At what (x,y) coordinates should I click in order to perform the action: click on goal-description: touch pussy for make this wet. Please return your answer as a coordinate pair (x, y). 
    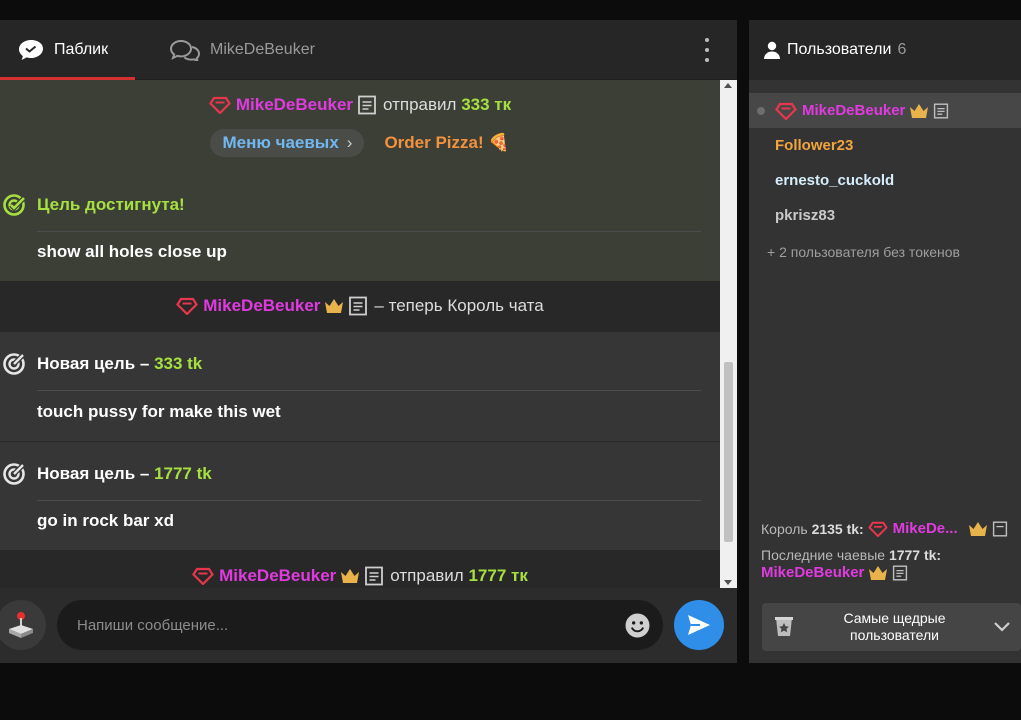
    Looking at the image, I should click on (159, 411).